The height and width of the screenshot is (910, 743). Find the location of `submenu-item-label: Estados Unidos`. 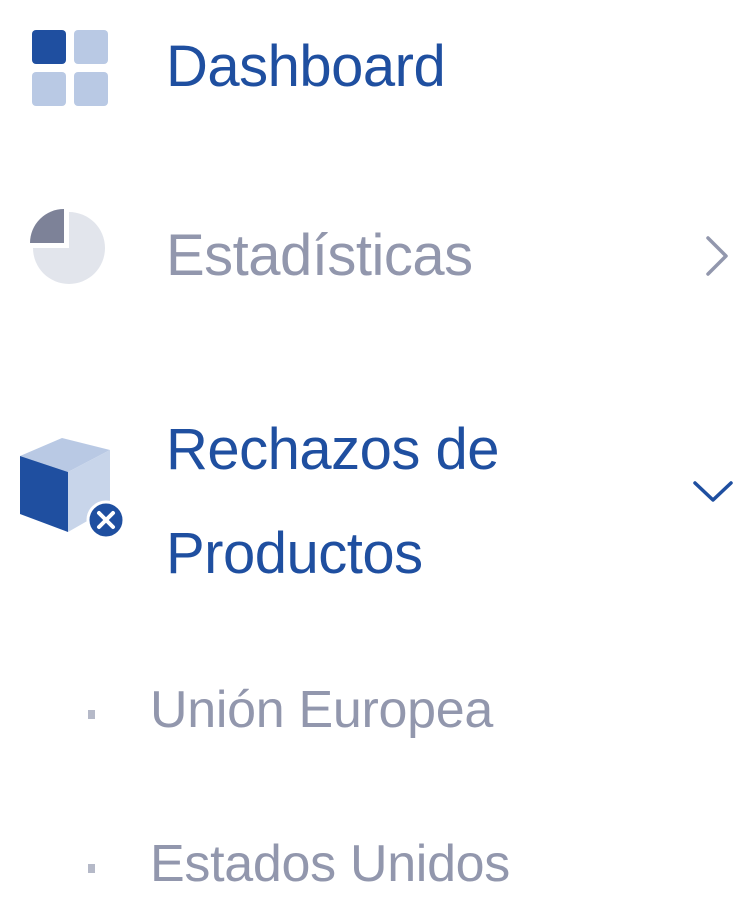

submenu-item-label: Estados Unidos is located at coordinates (330, 864).